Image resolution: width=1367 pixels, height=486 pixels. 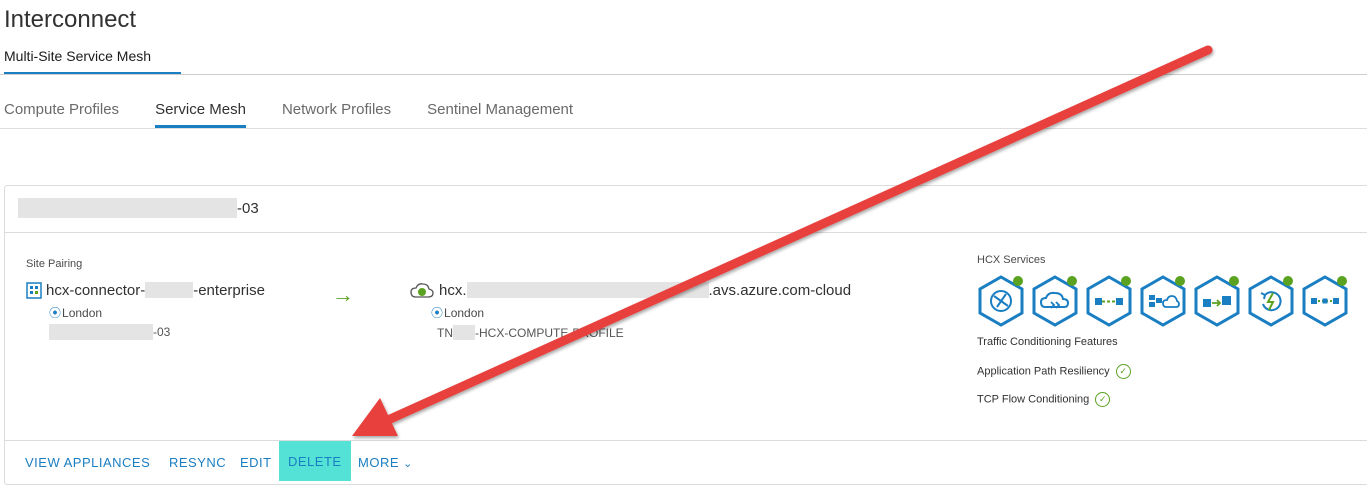 I want to click on interconnect-icon, so click(x=1001, y=301).